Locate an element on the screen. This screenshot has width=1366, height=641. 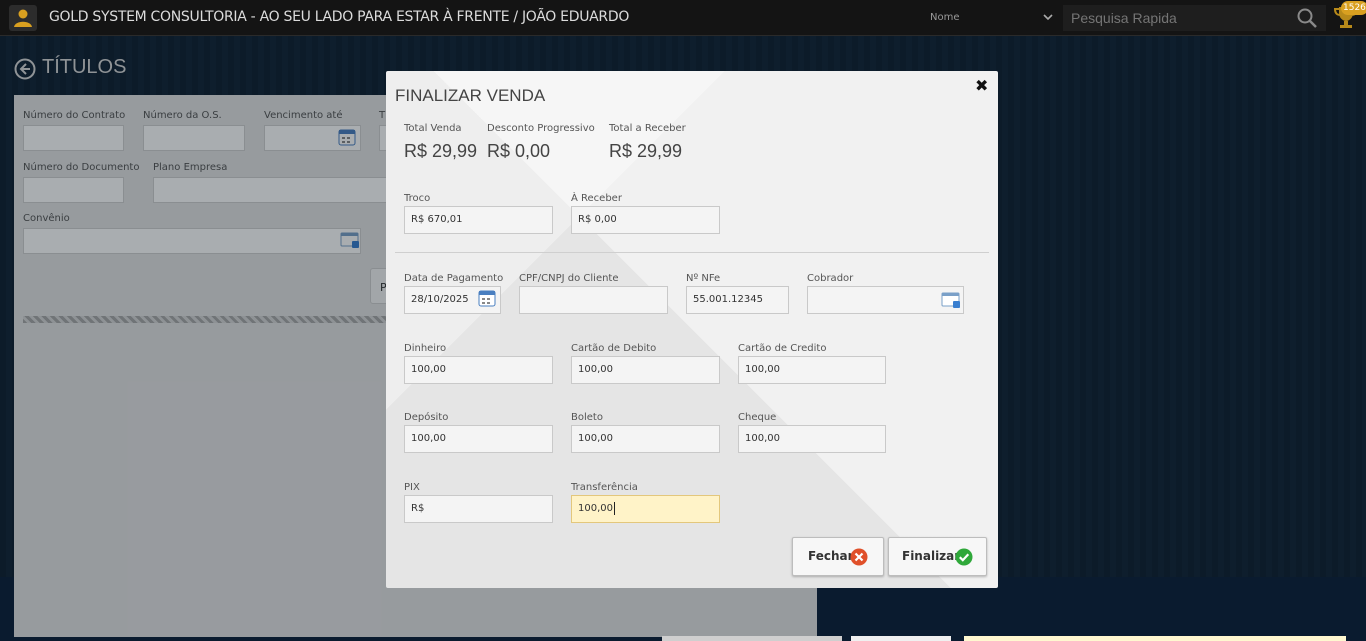
nfe-label: Nº NFe is located at coordinates (703, 278).